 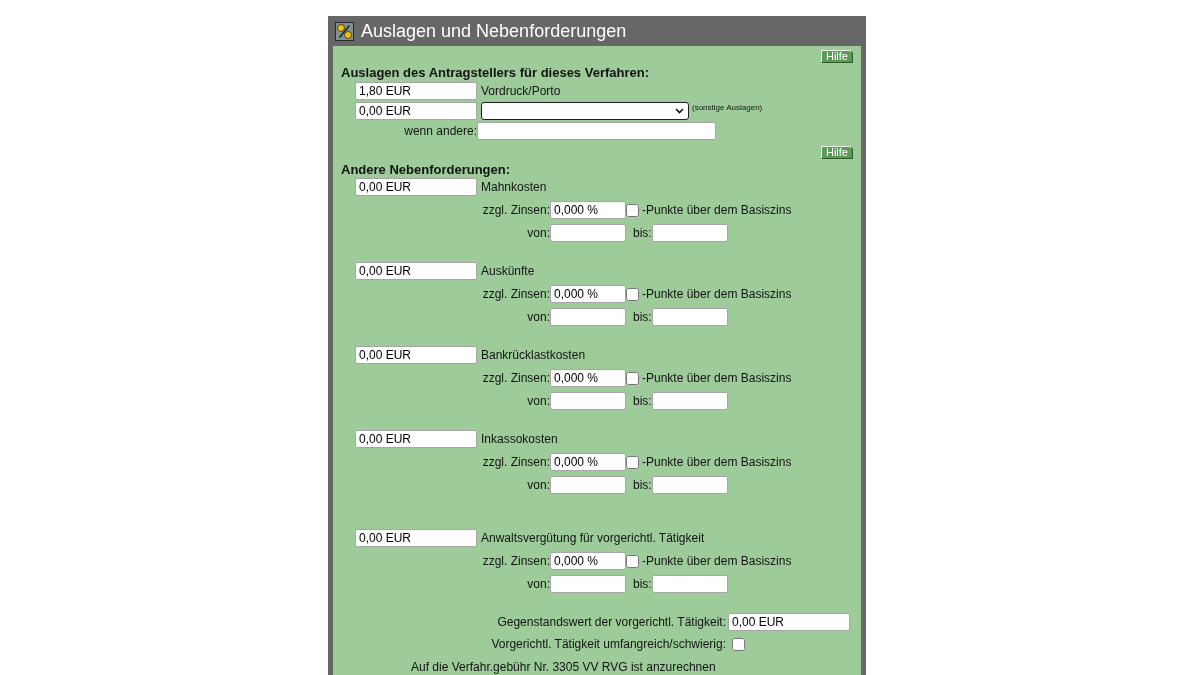 What do you see at coordinates (416, 91) in the screenshot?
I see `amount-field: 1,80 EUR` at bounding box center [416, 91].